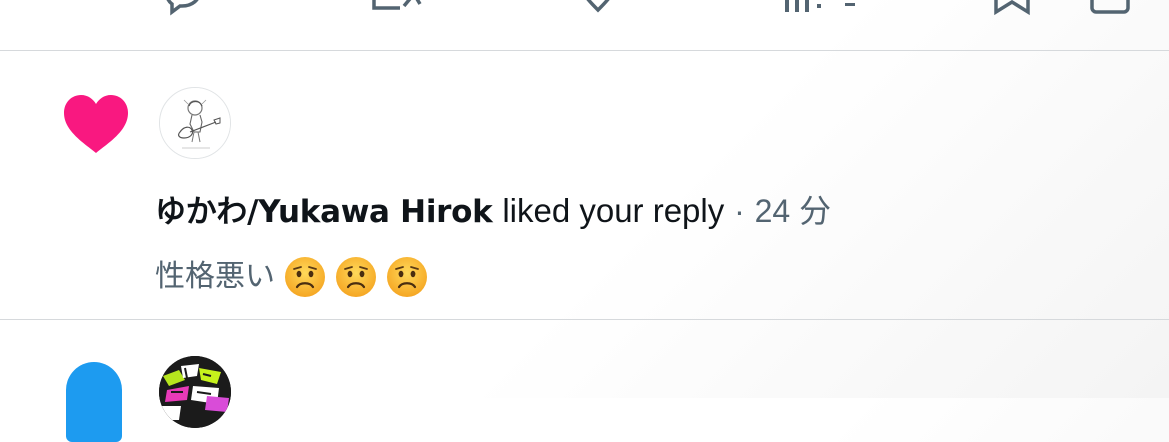  I want to click on reply-text: 性格悪い, so click(215, 276).